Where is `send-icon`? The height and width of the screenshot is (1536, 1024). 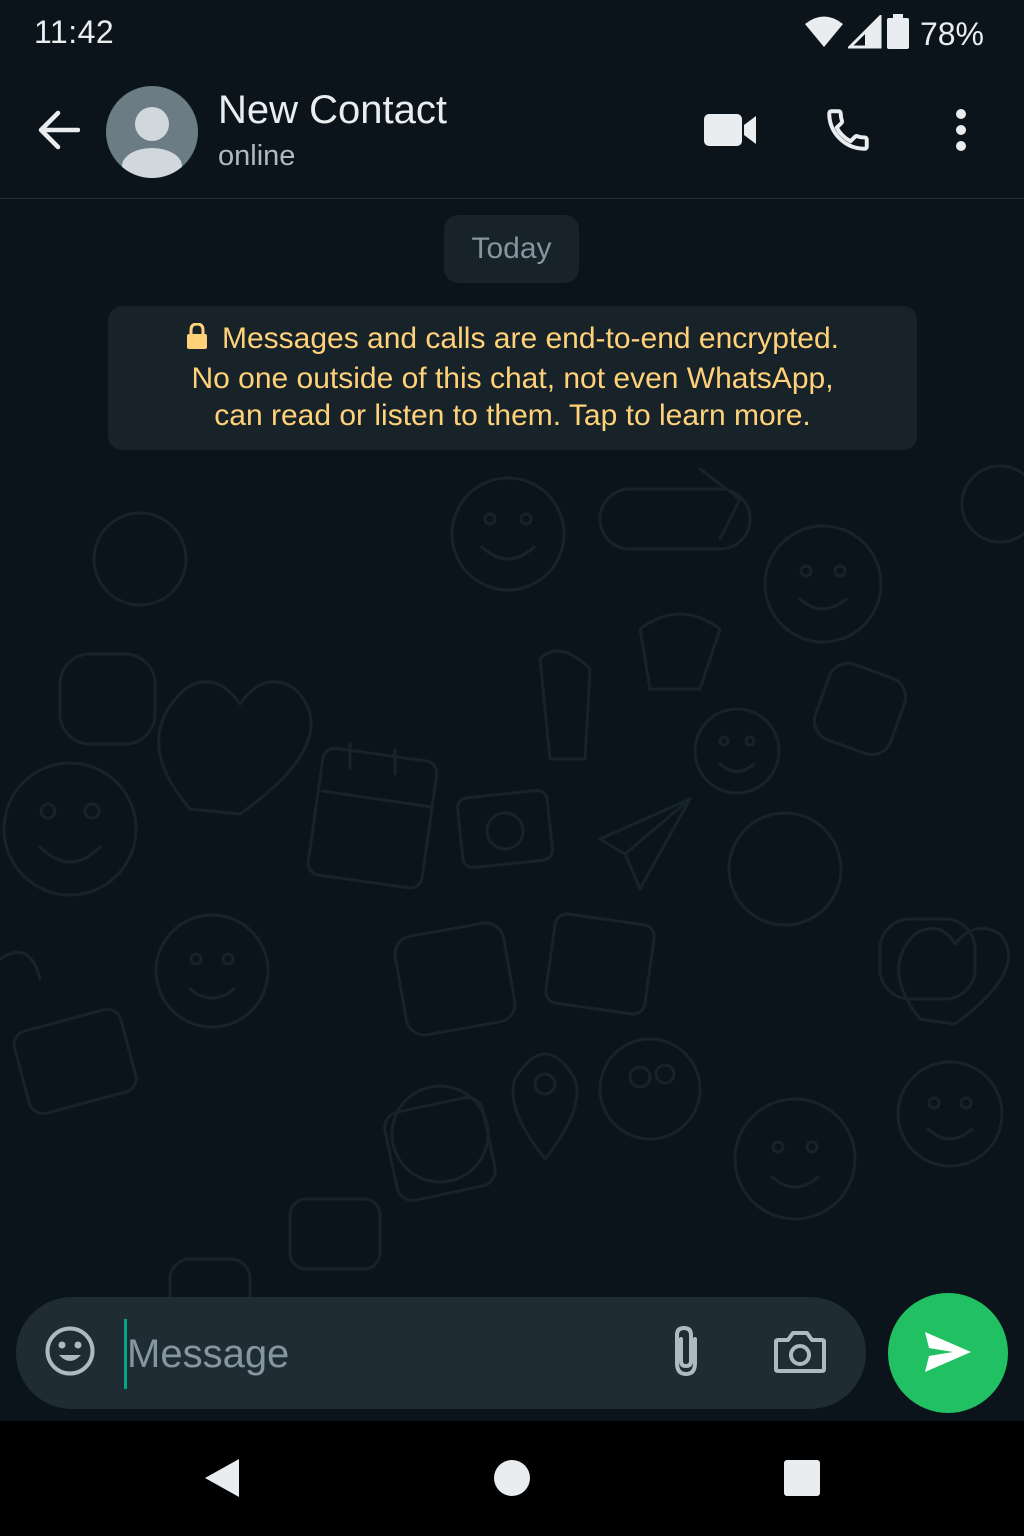
send-icon is located at coordinates (948, 1353).